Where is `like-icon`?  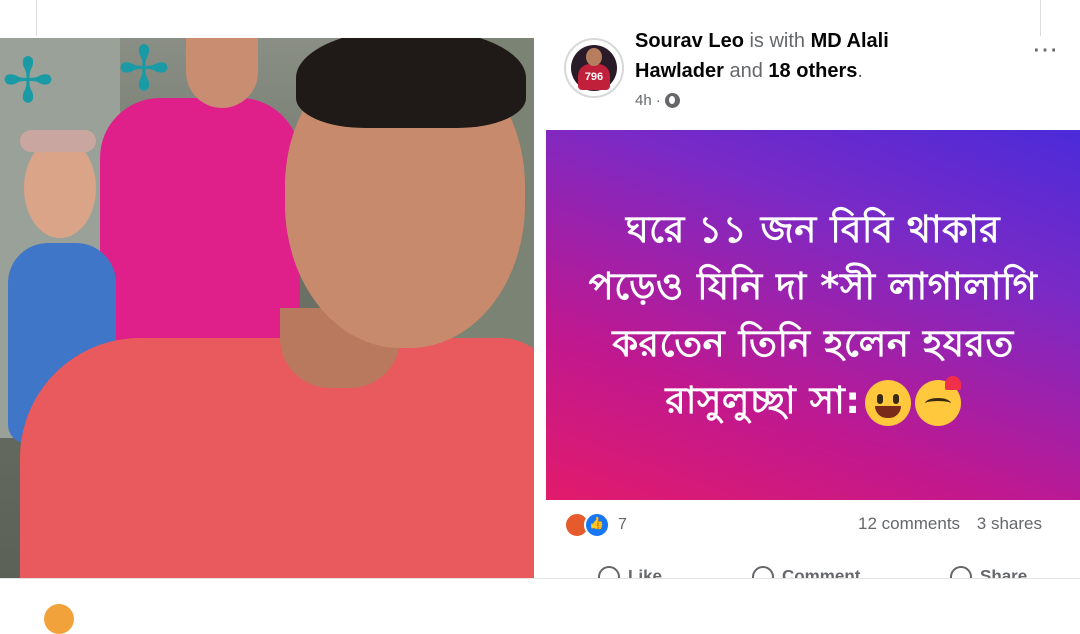 like-icon is located at coordinates (609, 572).